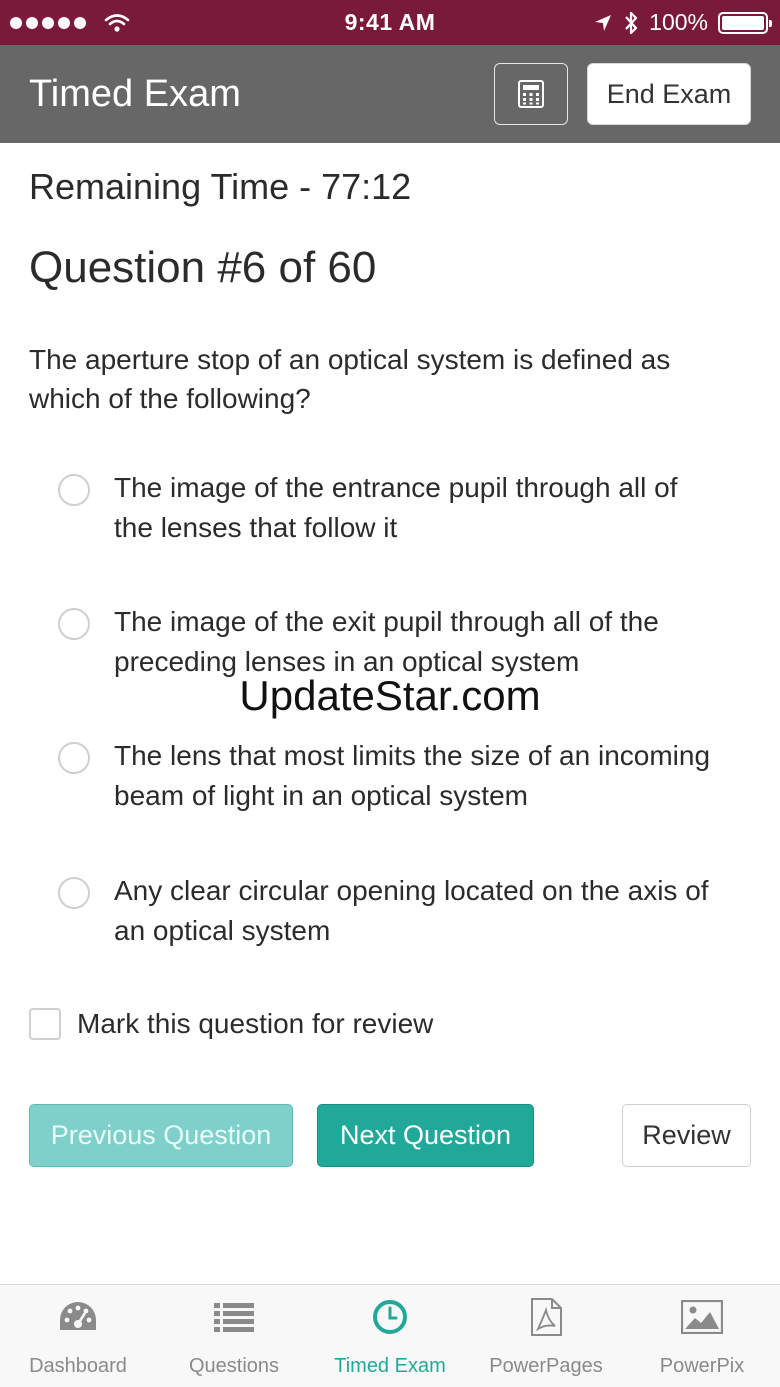 The height and width of the screenshot is (1387, 780). Describe the element at coordinates (702, 1317) in the screenshot. I see `image-icon` at that location.